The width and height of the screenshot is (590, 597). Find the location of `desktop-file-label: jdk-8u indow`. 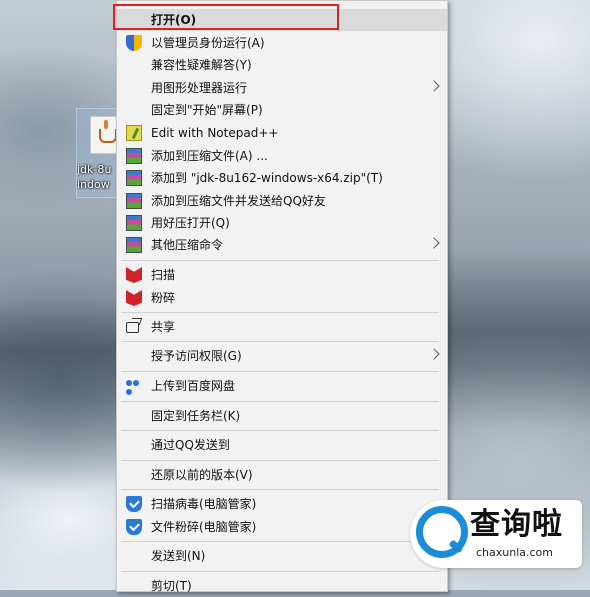

desktop-file-label: jdk-8u indow is located at coordinates (94, 177).